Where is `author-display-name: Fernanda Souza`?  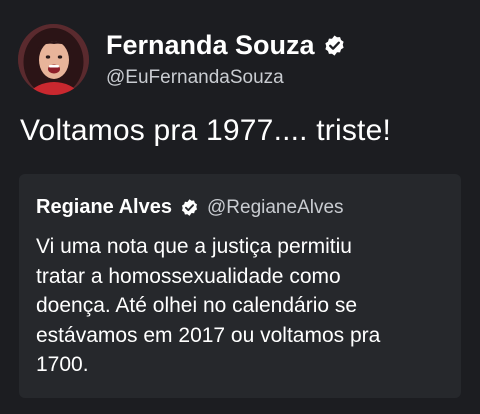
author-display-name: Fernanda Souza is located at coordinates (210, 45).